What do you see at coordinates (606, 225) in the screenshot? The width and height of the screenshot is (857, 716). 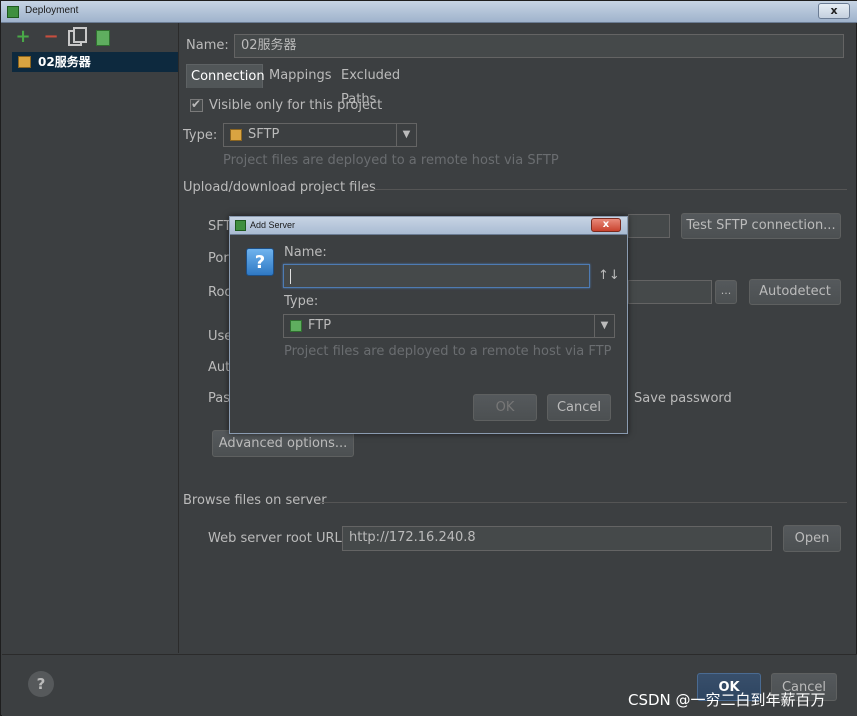 I see `add-server-close-button: x` at bounding box center [606, 225].